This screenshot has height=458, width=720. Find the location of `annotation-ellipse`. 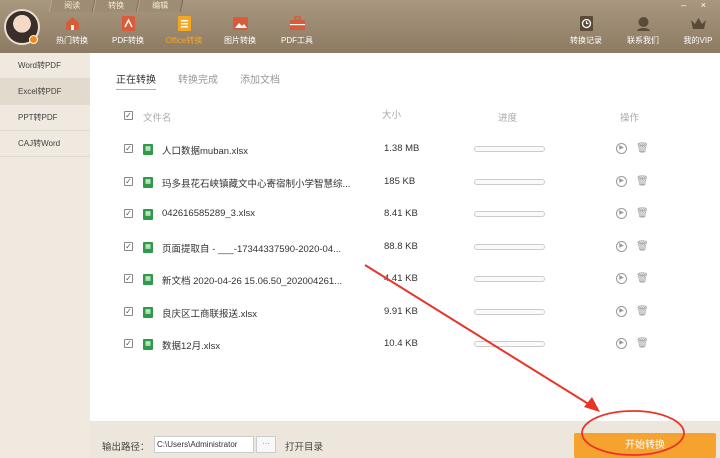

annotation-ellipse is located at coordinates (633, 433).